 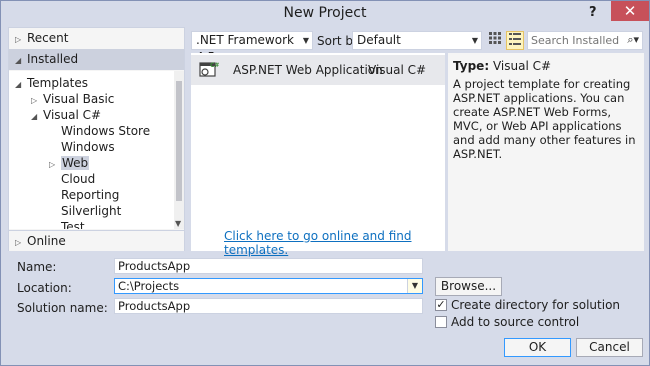 I want to click on search-input, so click(x=575, y=40).